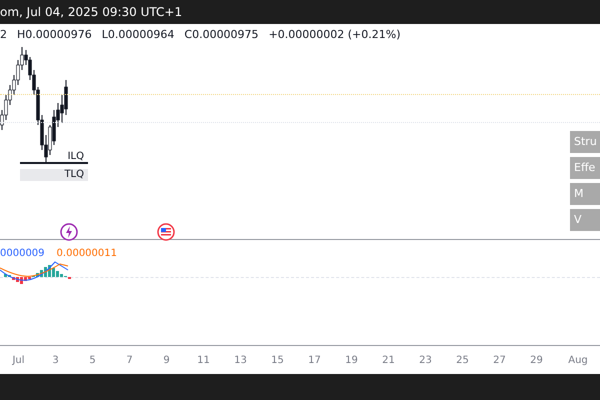 This screenshot has width=600, height=400. Describe the element at coordinates (166, 232) in the screenshot. I see `flag-icon` at that location.